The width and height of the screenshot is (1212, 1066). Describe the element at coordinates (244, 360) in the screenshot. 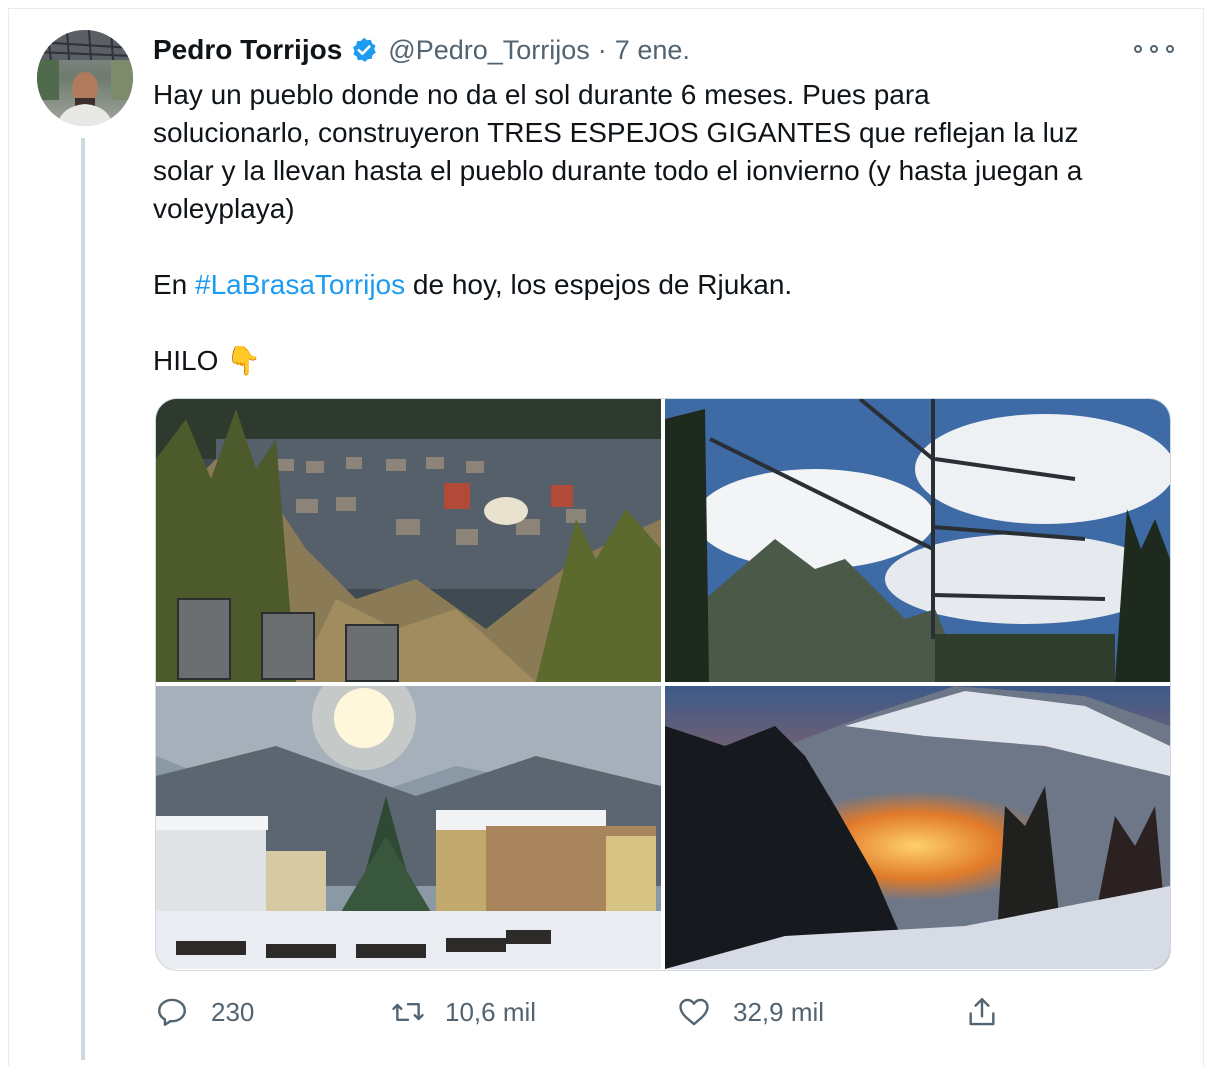

I see `pointing-down-emoji: 👇` at that location.